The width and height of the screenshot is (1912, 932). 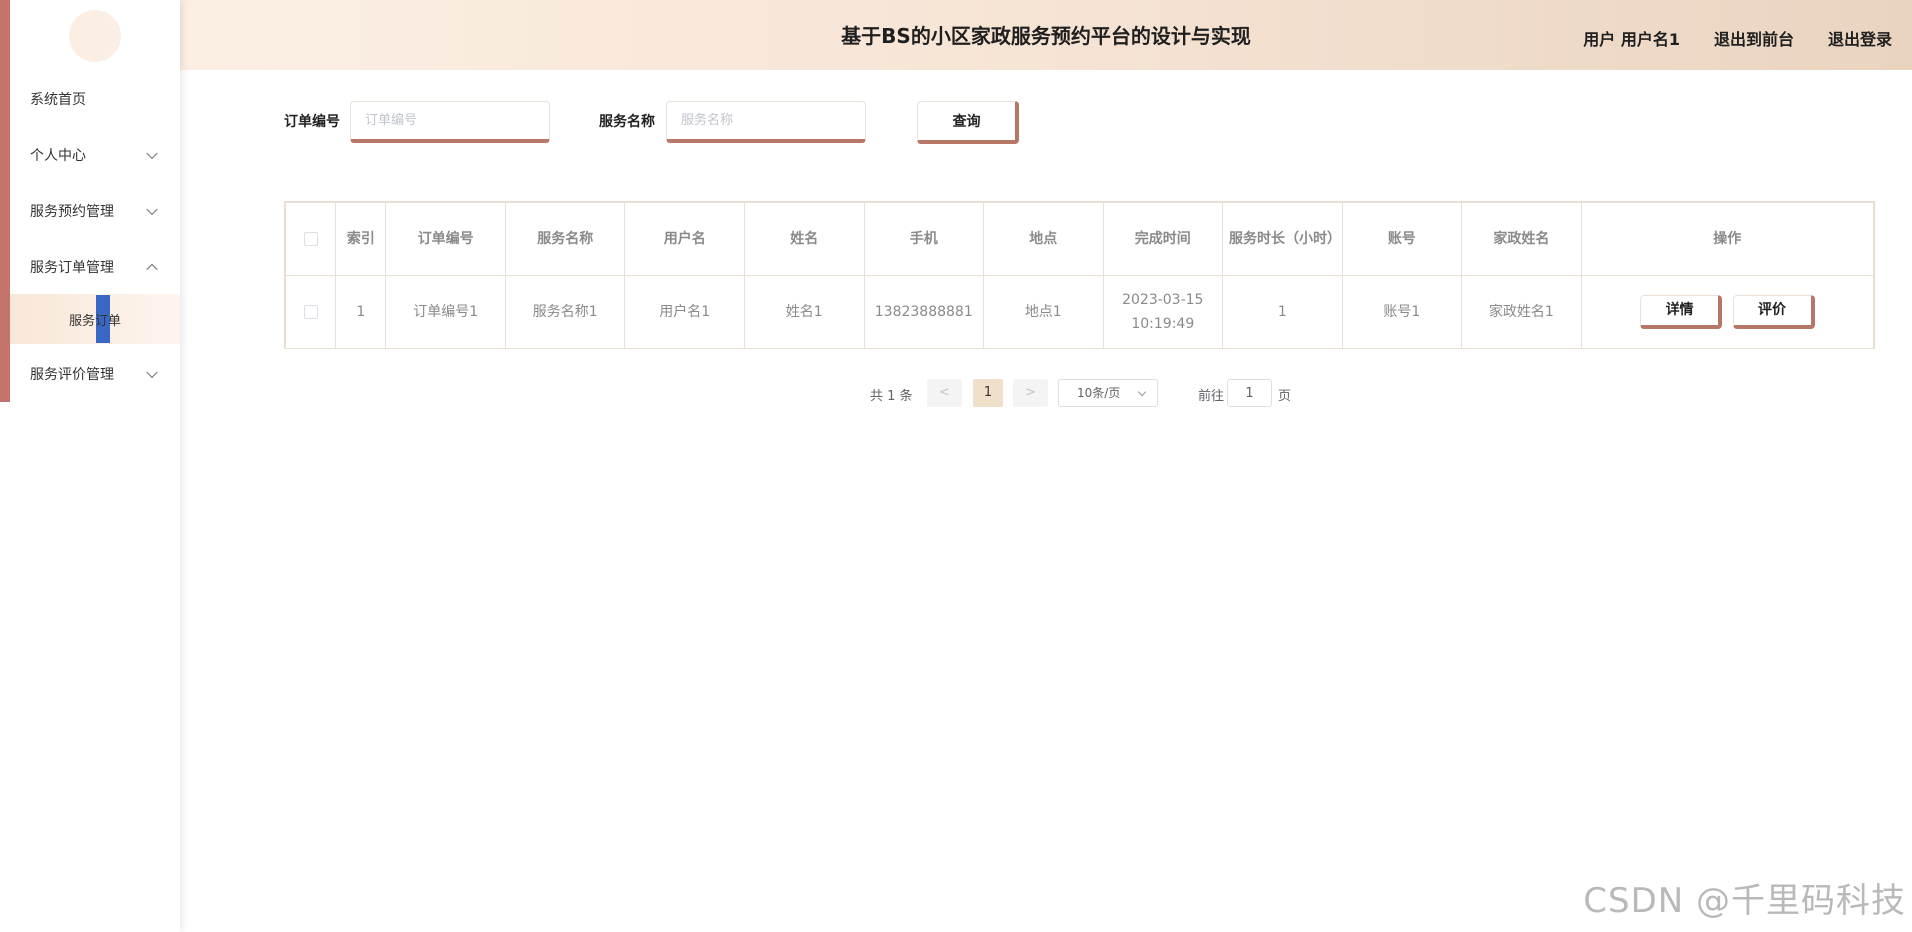 What do you see at coordinates (1521, 239) in the screenshot?
I see `column-header: 家政姓名` at bounding box center [1521, 239].